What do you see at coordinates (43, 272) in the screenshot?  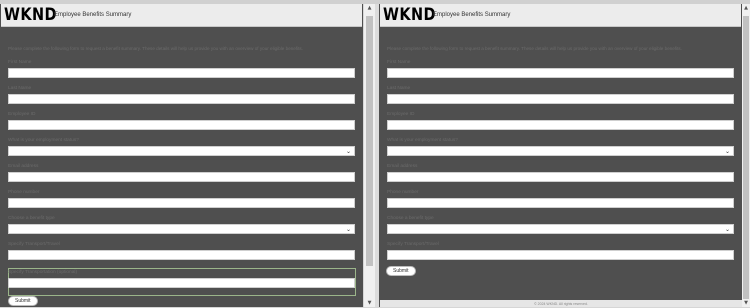 I see `transportation-optional-label: Specify Transportation (optional)` at bounding box center [43, 272].